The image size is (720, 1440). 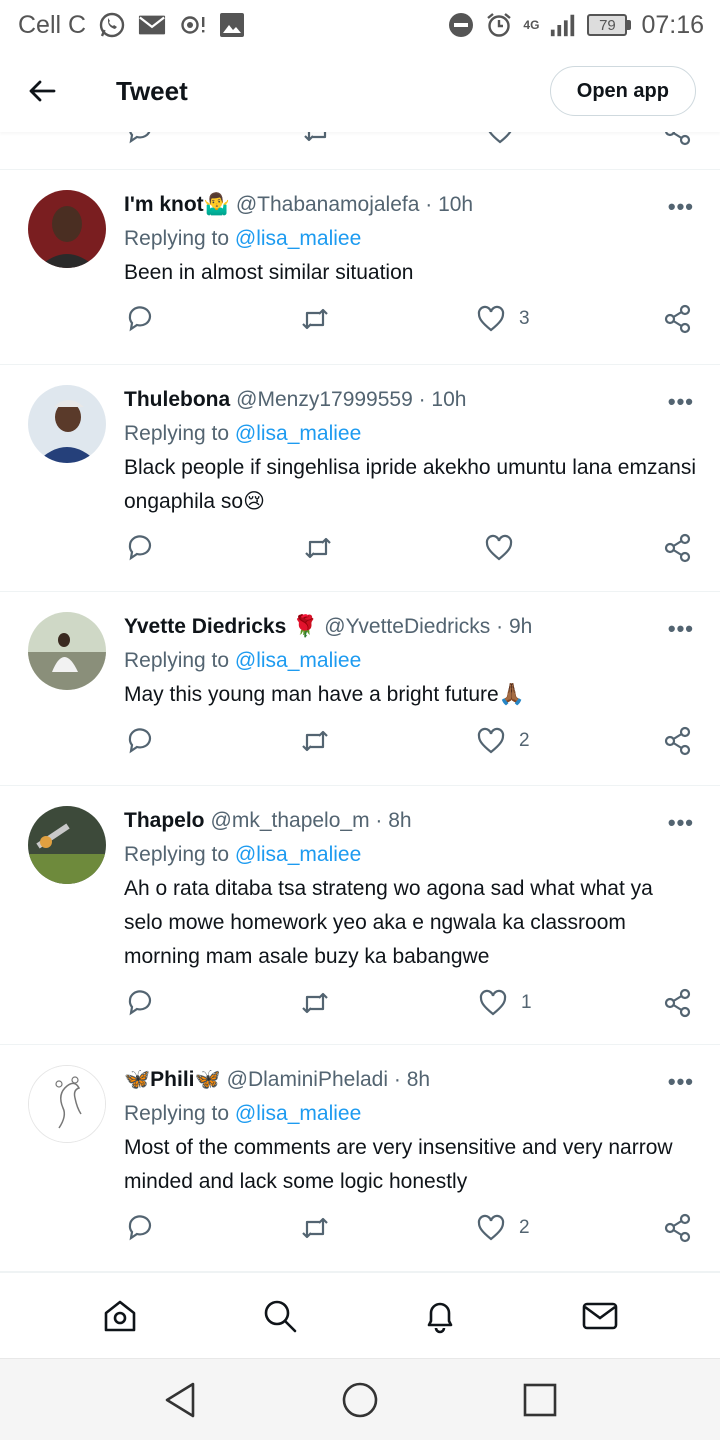 I want to click on dnd-icon, so click(x=461, y=25).